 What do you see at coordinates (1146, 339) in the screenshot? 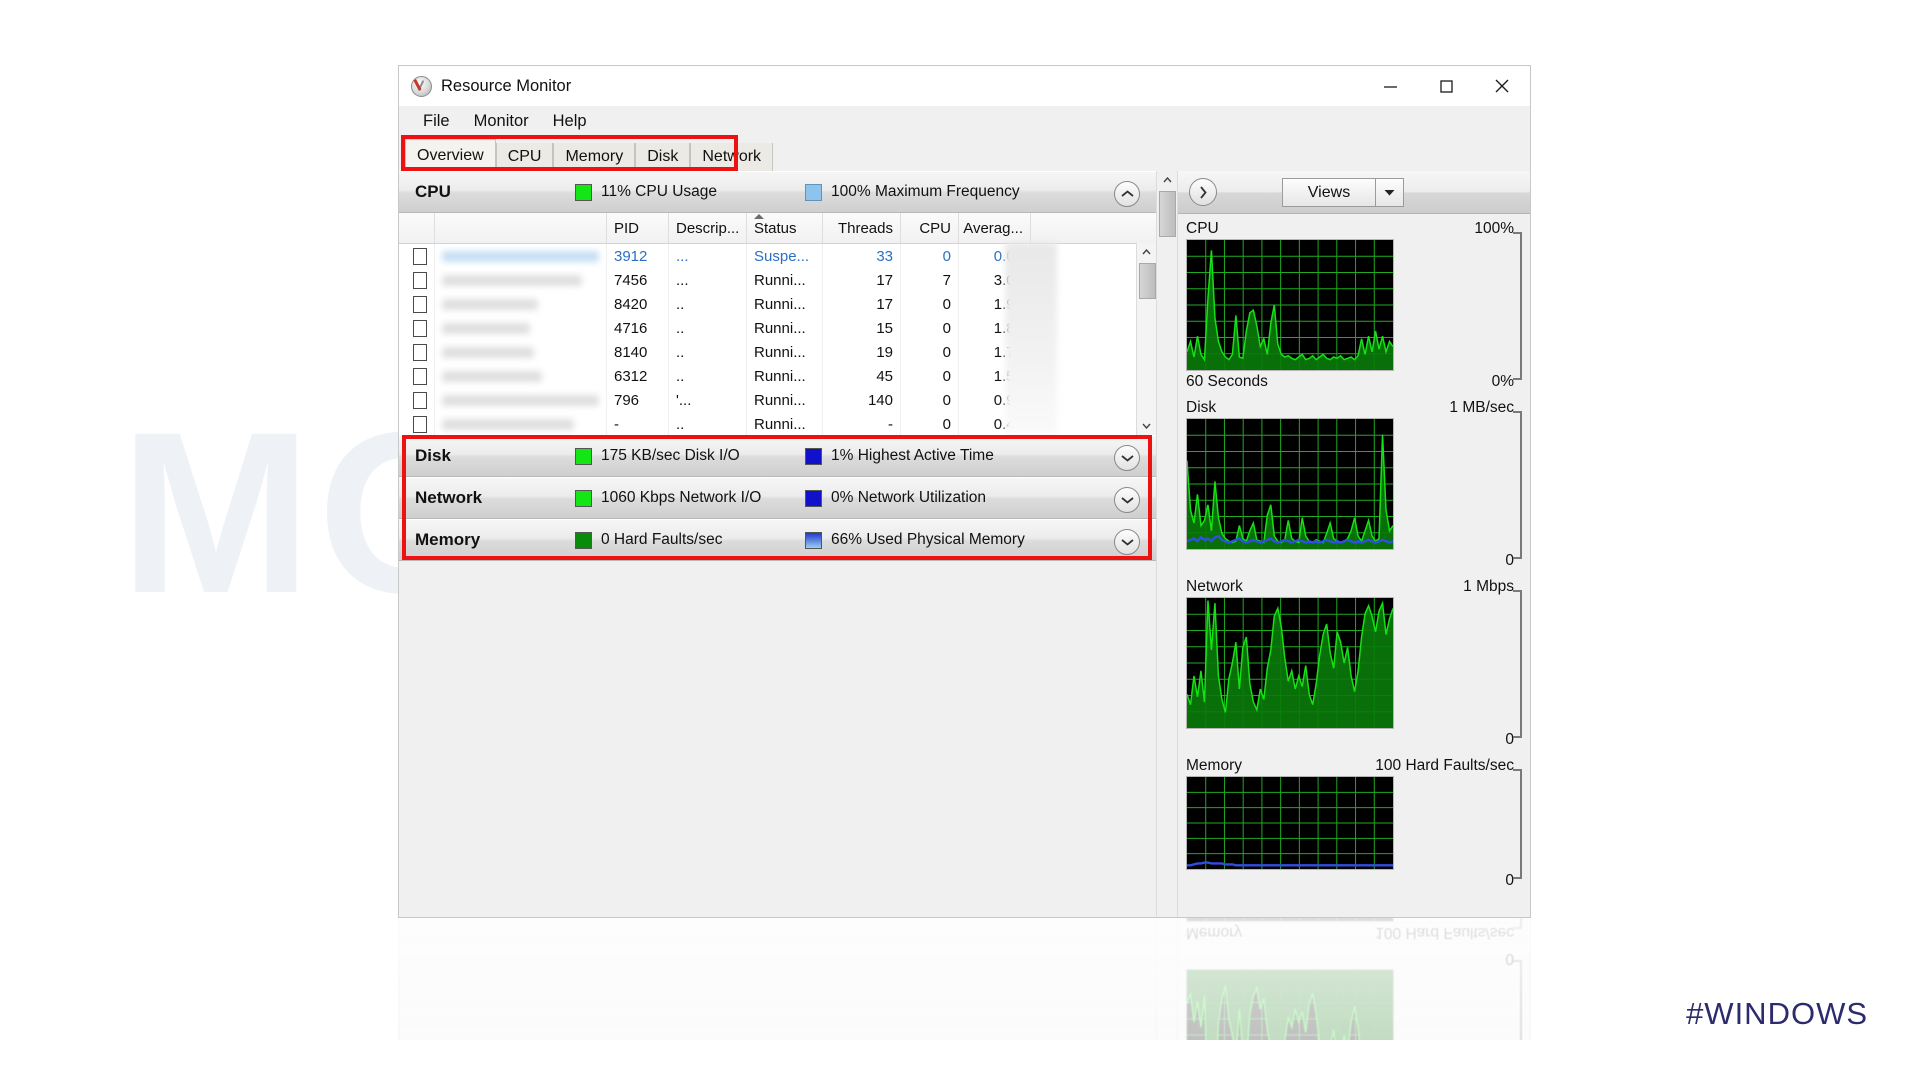
I see `process-table-scrollbar` at bounding box center [1146, 339].